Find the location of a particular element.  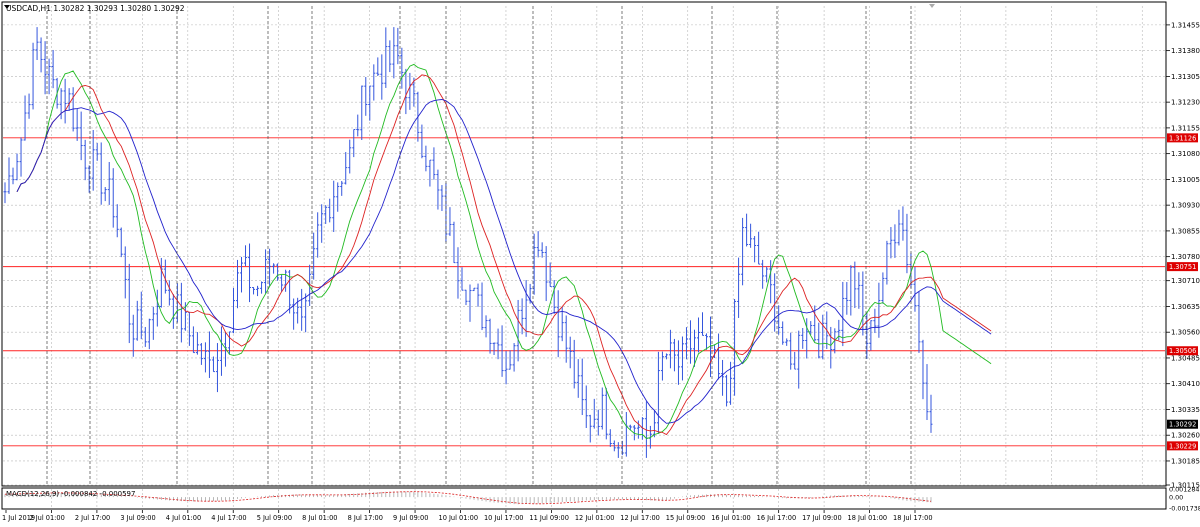

price-tick-label: 1.31305 is located at coordinates (1185, 77).